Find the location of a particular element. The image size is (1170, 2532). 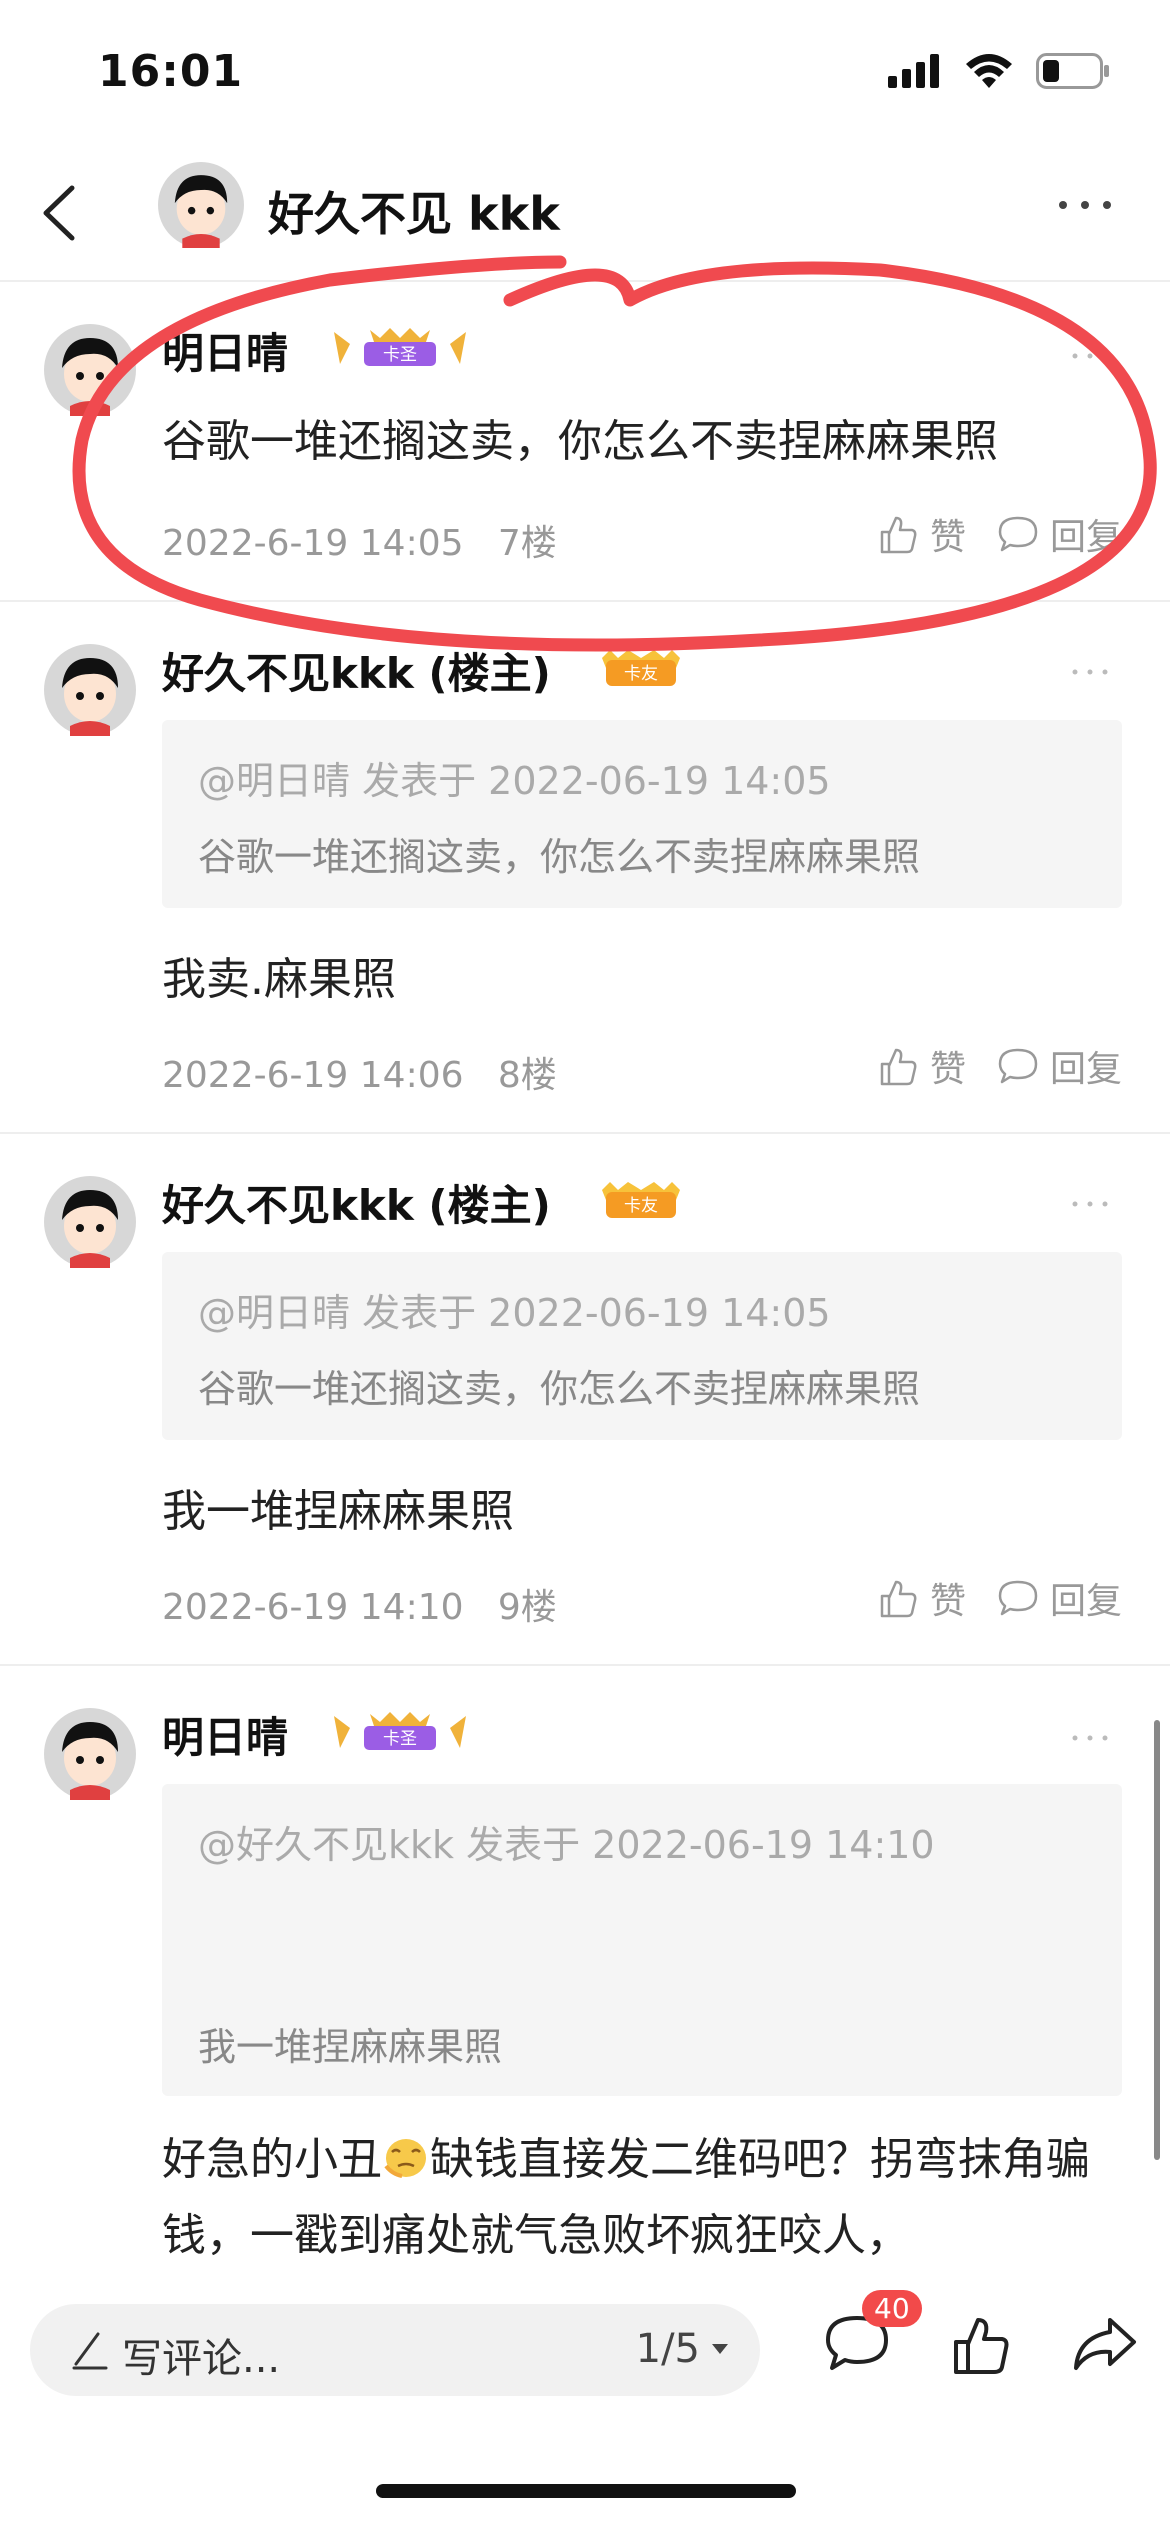

page-title: 好久不见 kkk is located at coordinates (414, 214).